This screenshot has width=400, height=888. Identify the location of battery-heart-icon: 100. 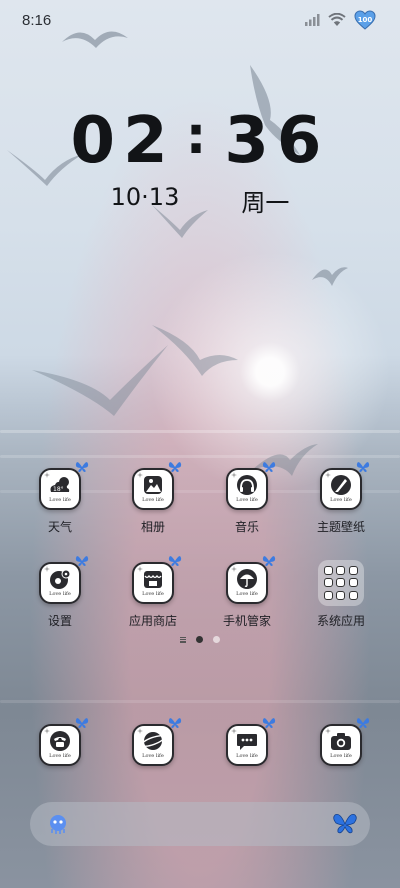
(365, 20).